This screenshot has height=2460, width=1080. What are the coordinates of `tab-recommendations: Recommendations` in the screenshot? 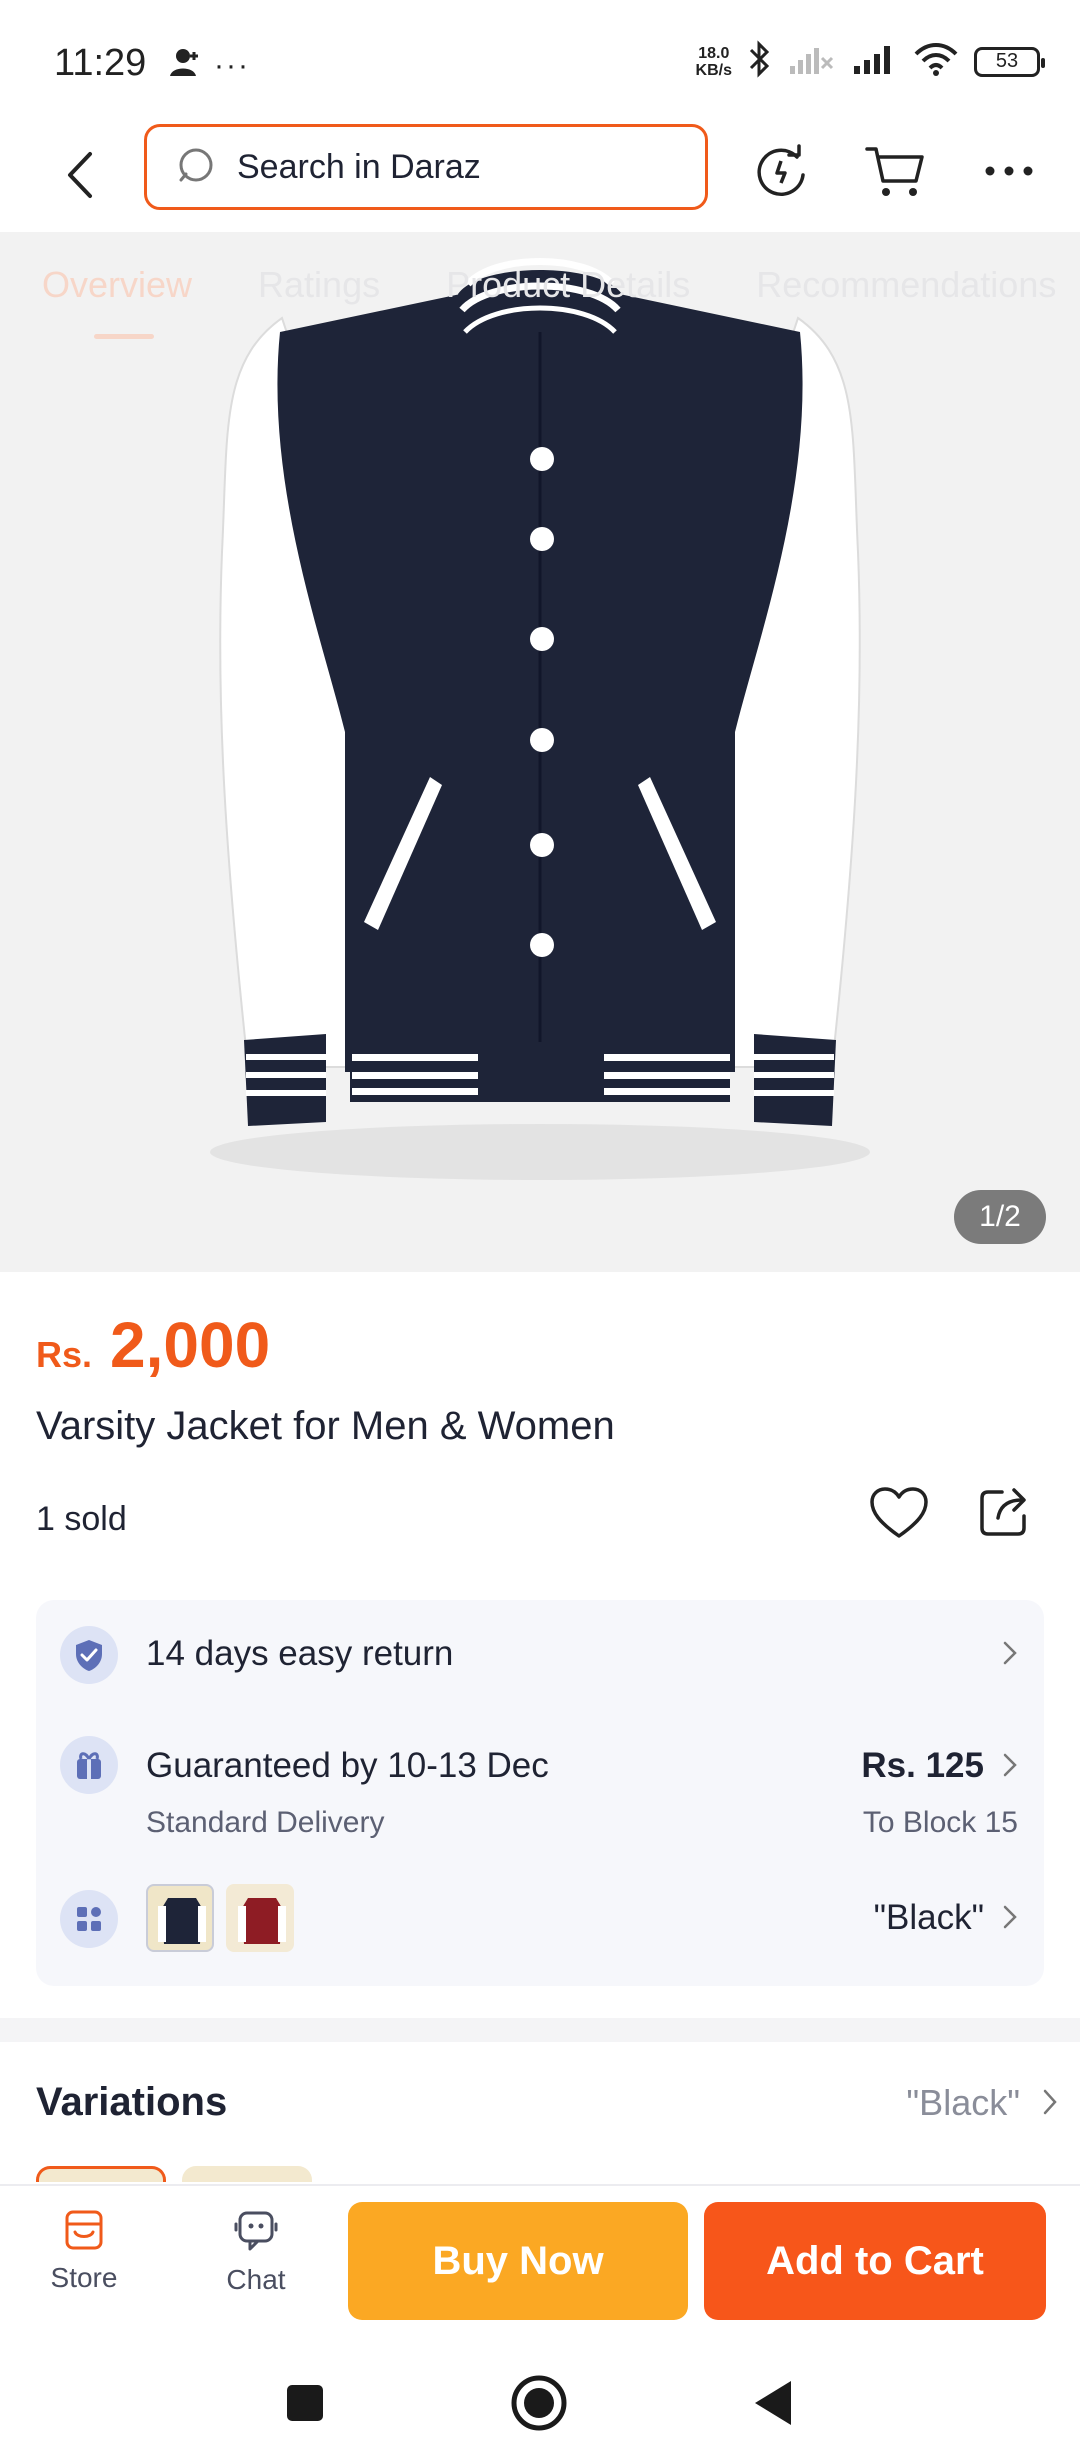 It's located at (906, 269).